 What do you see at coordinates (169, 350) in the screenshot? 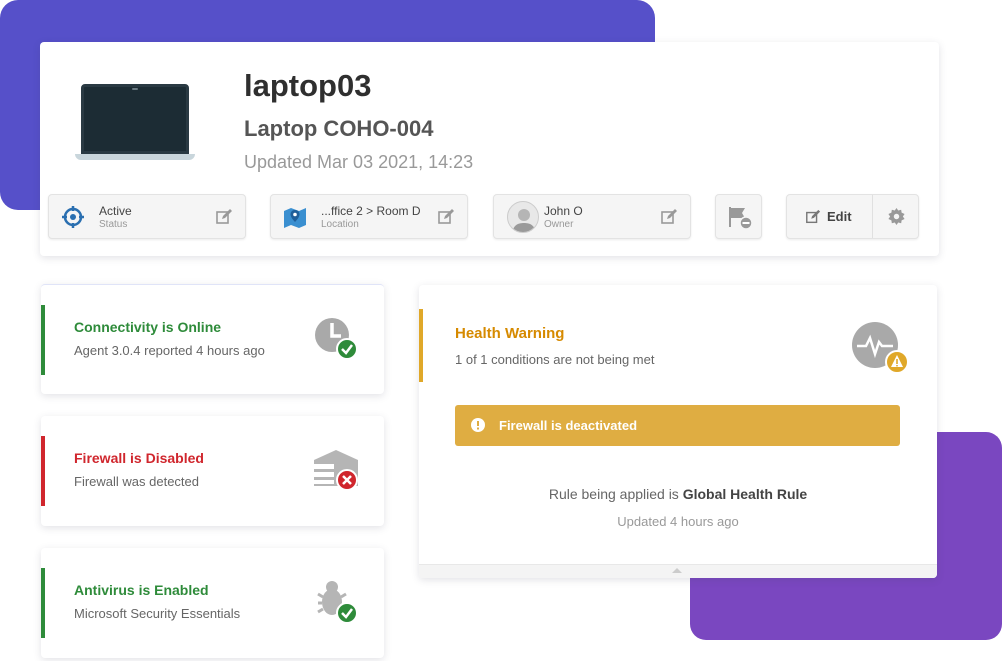
I see `connectivity-detail: Agent 3.0.4 reported 4 hours ago` at bounding box center [169, 350].